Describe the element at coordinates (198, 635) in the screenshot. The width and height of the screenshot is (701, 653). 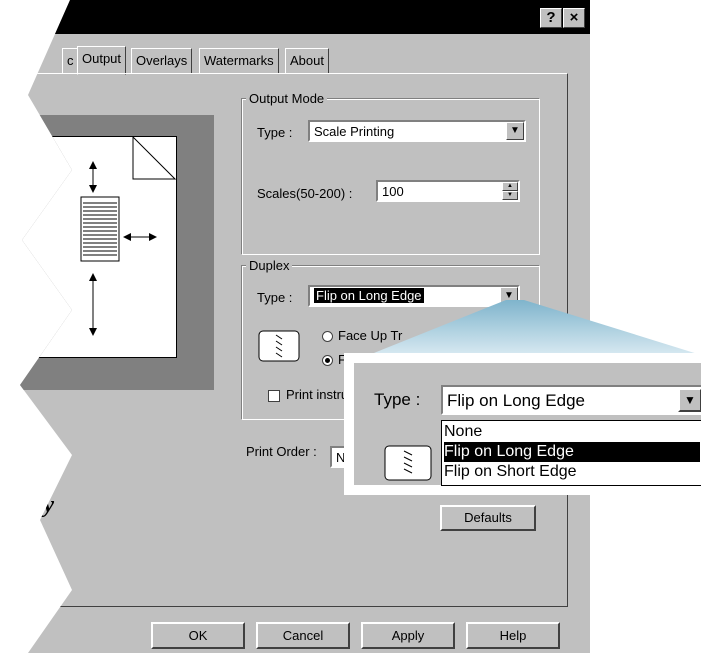
I see `ok-button: OK` at that location.